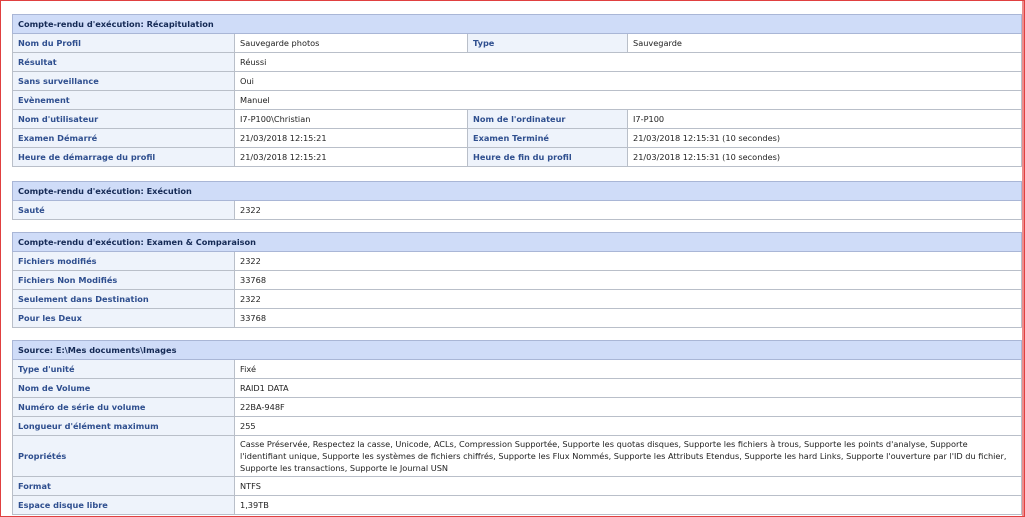  I want to click on table-row: Evènement Manuel, so click(517, 100).